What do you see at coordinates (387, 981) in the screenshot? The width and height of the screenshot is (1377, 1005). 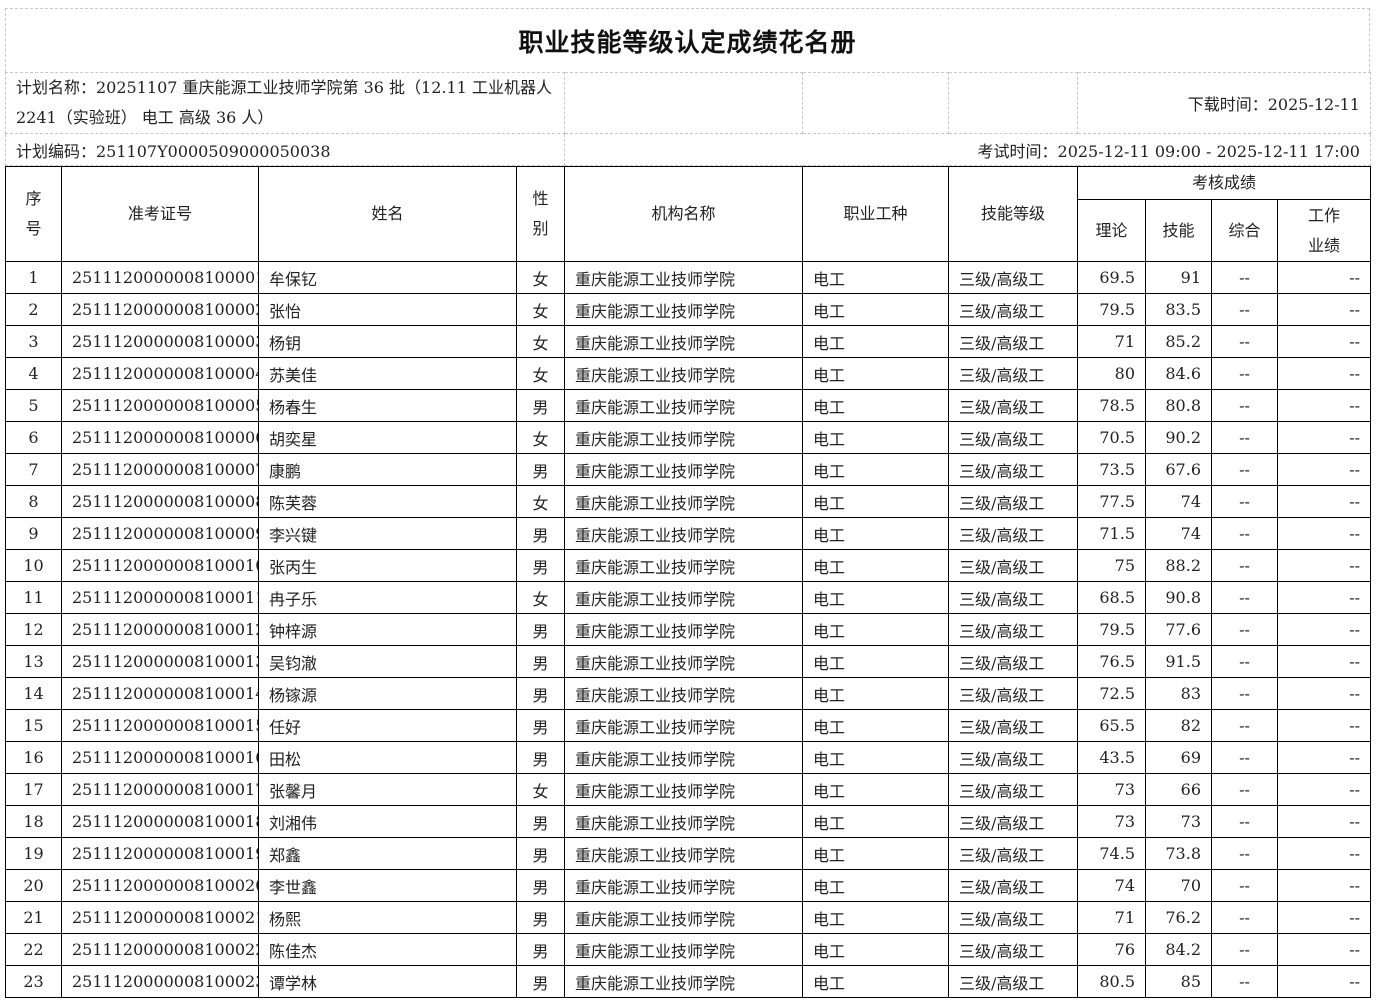 I see `cell-name: 谭学林` at bounding box center [387, 981].